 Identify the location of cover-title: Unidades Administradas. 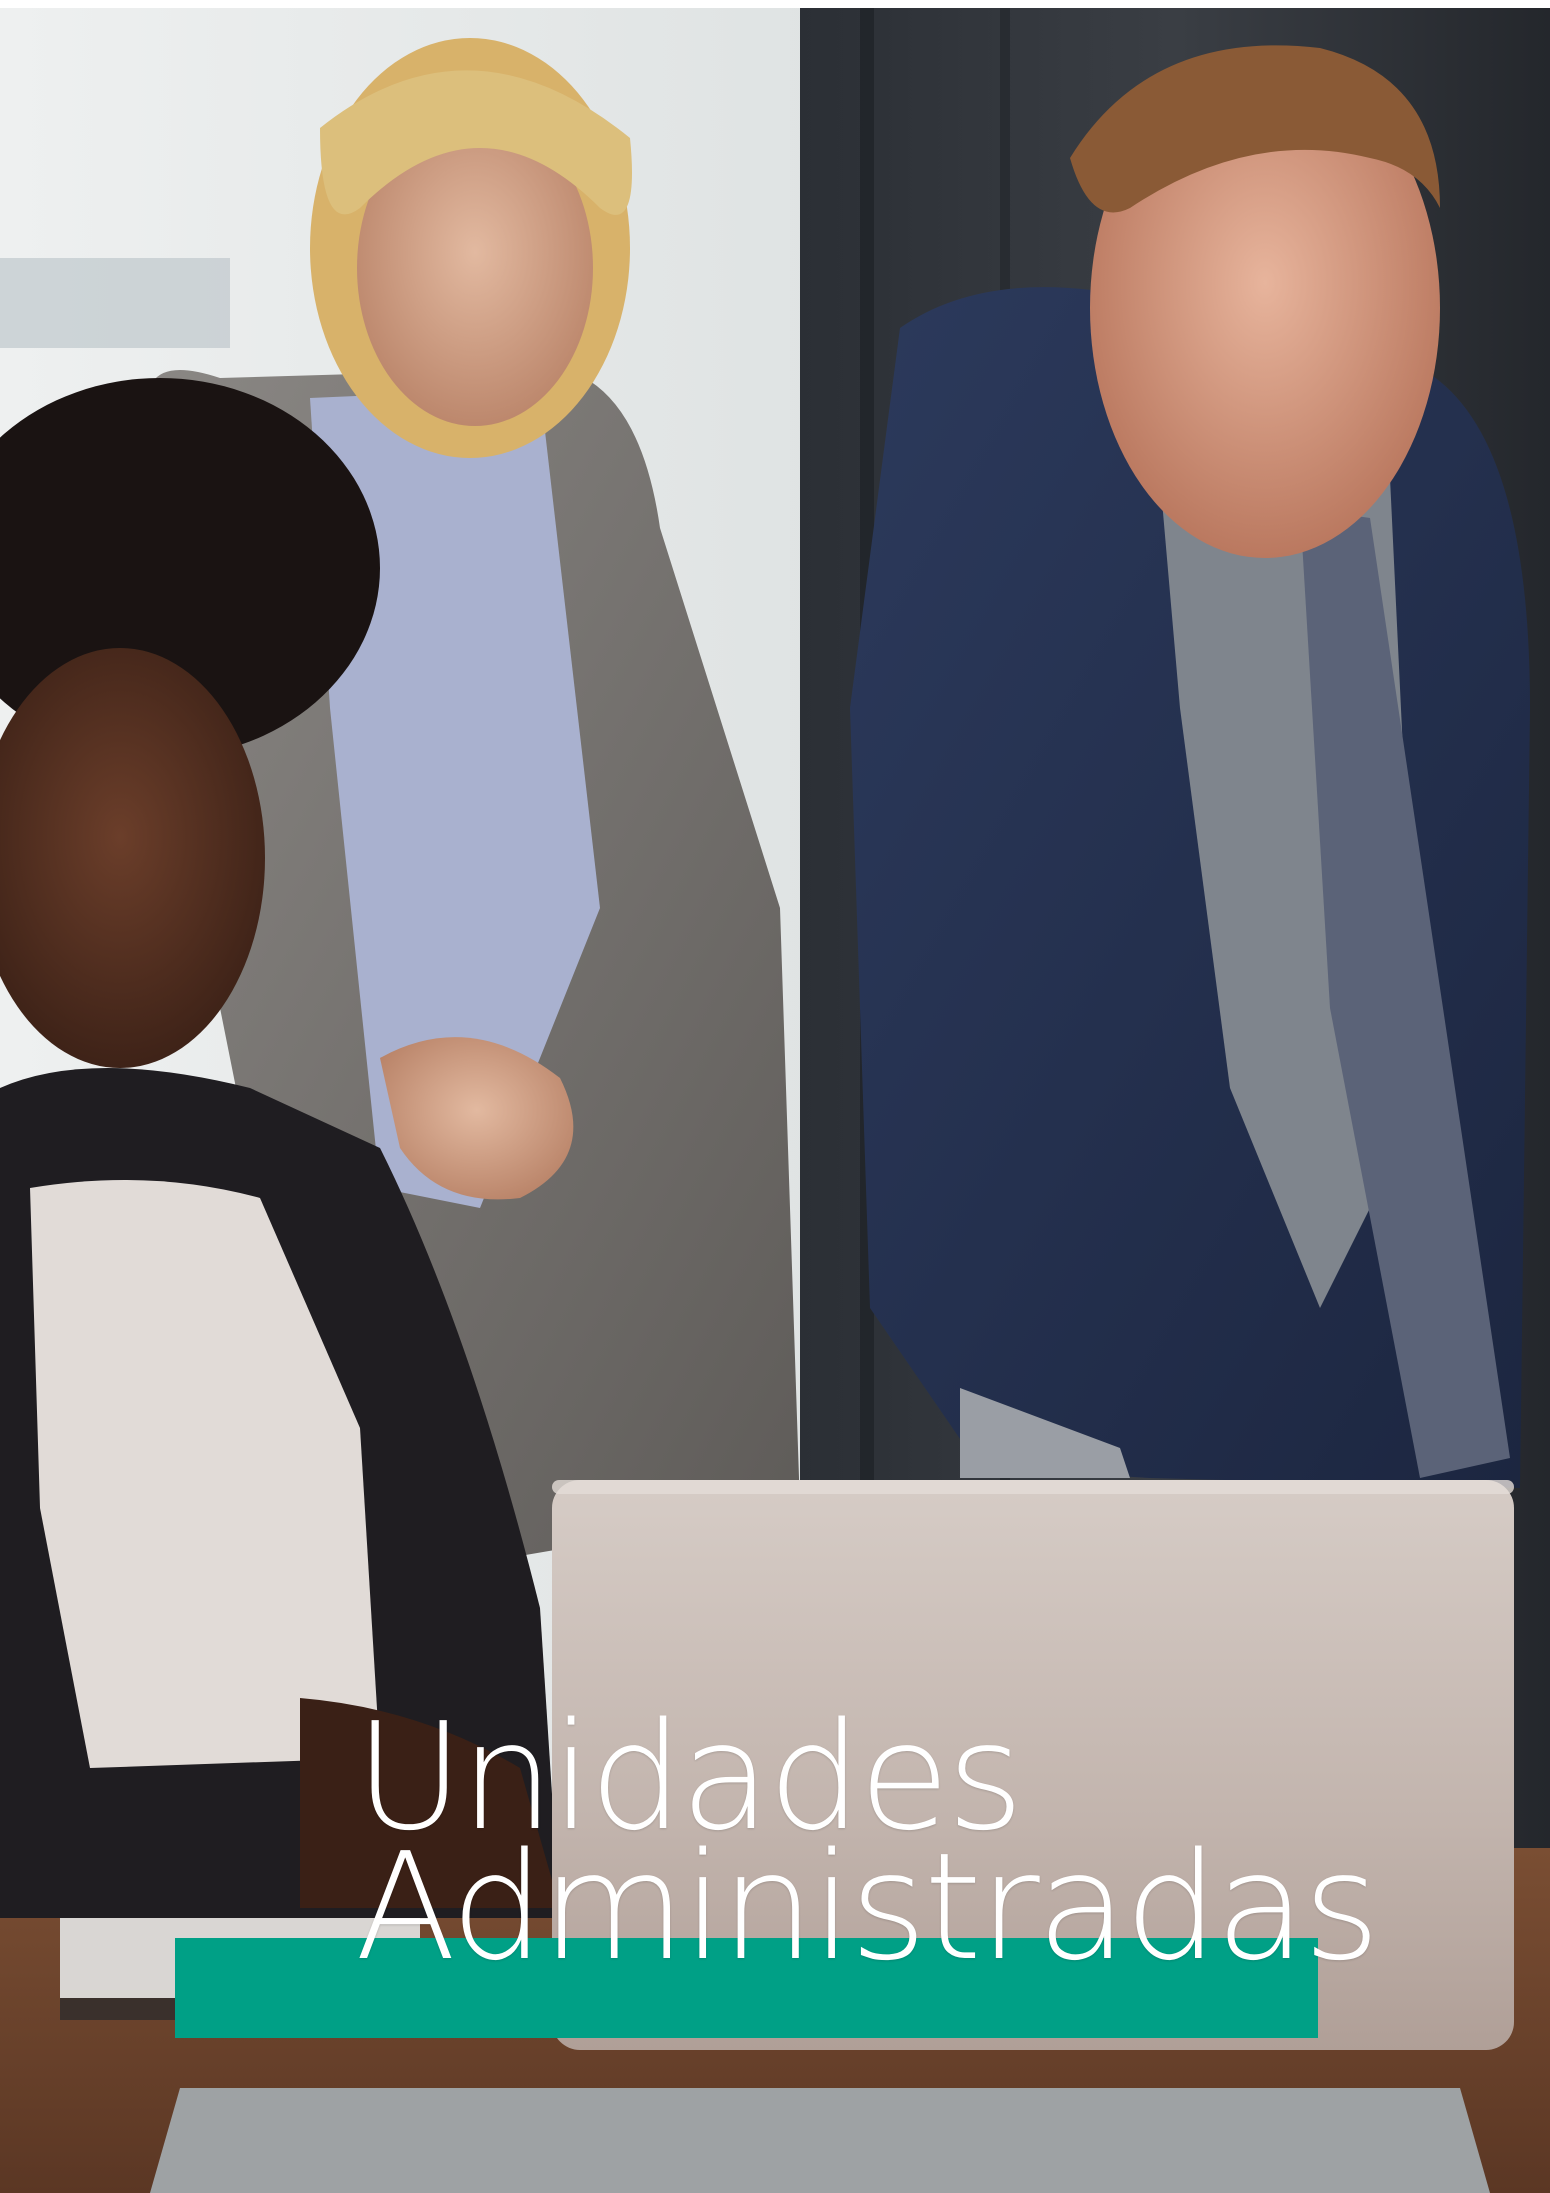
(867, 1848).